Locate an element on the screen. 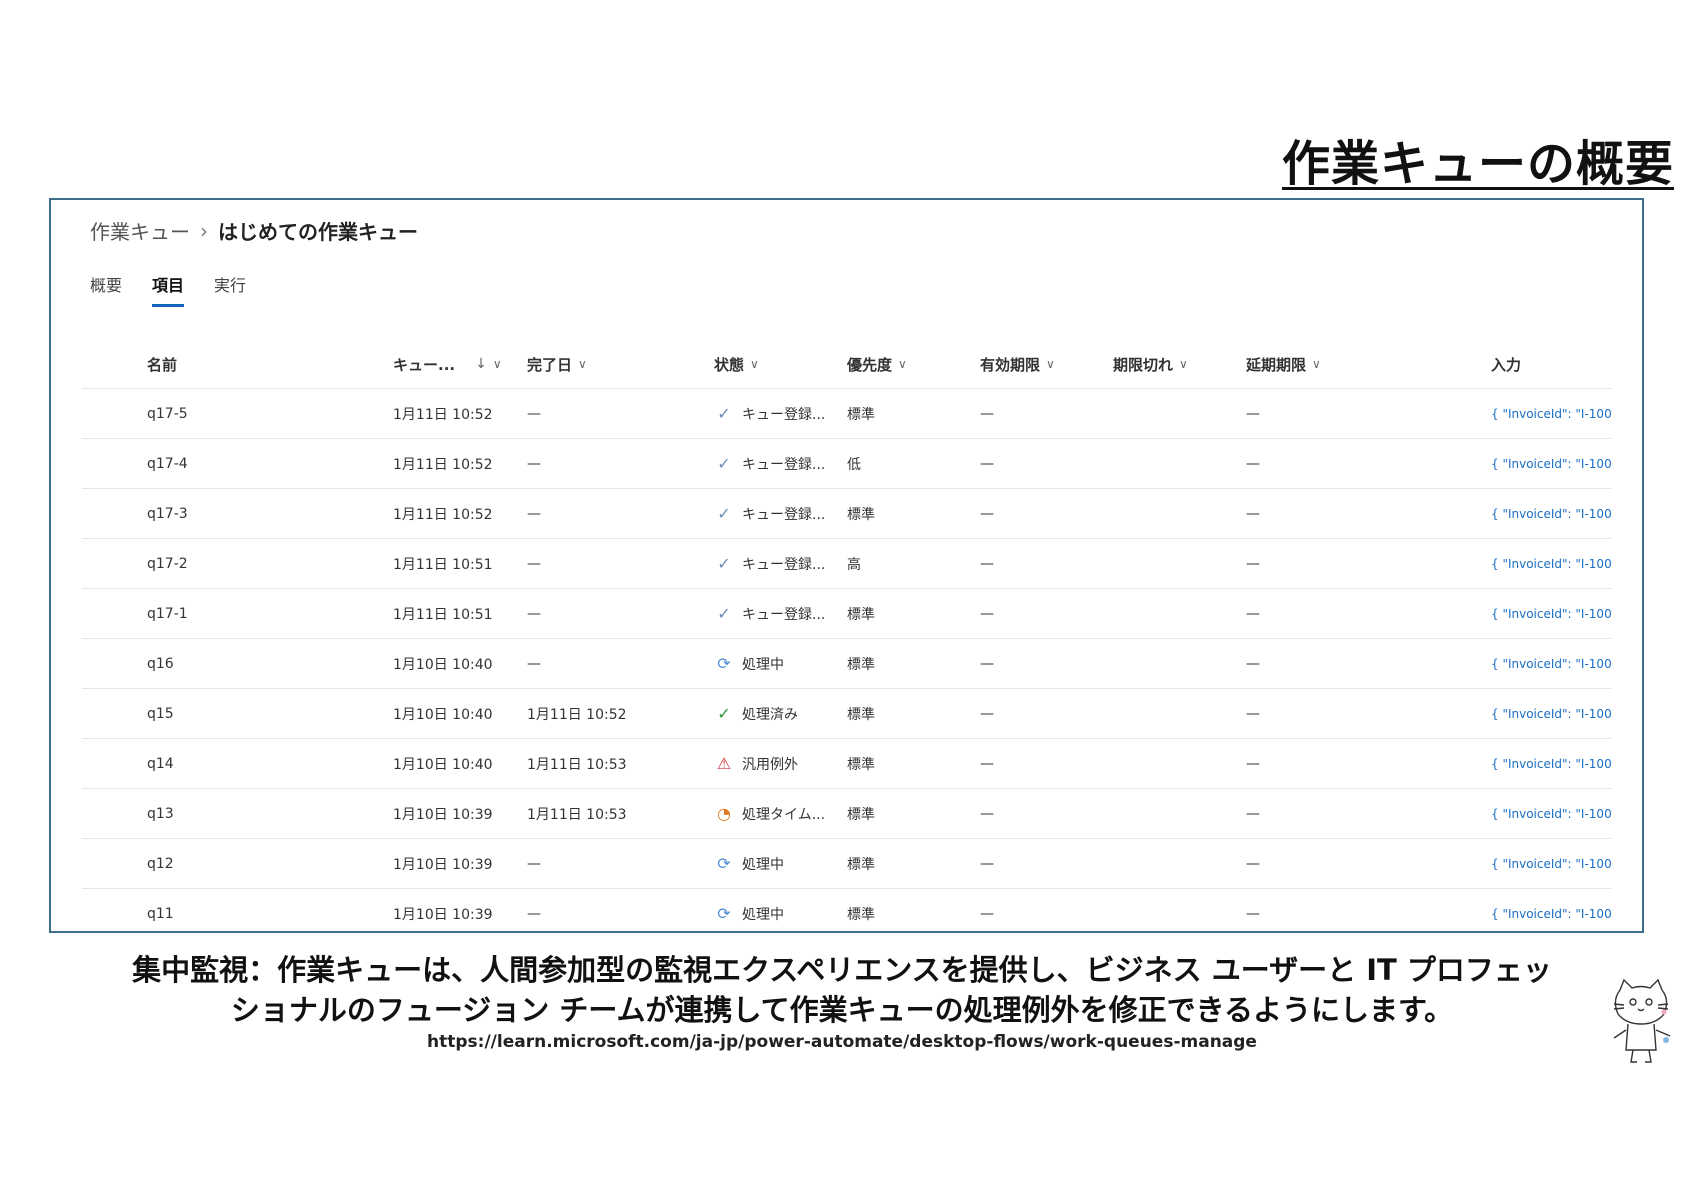 Image resolution: width=1684 pixels, height=1191 pixels. column-header-valid-until: 有効期限 ∨ is located at coordinates (1045, 364).